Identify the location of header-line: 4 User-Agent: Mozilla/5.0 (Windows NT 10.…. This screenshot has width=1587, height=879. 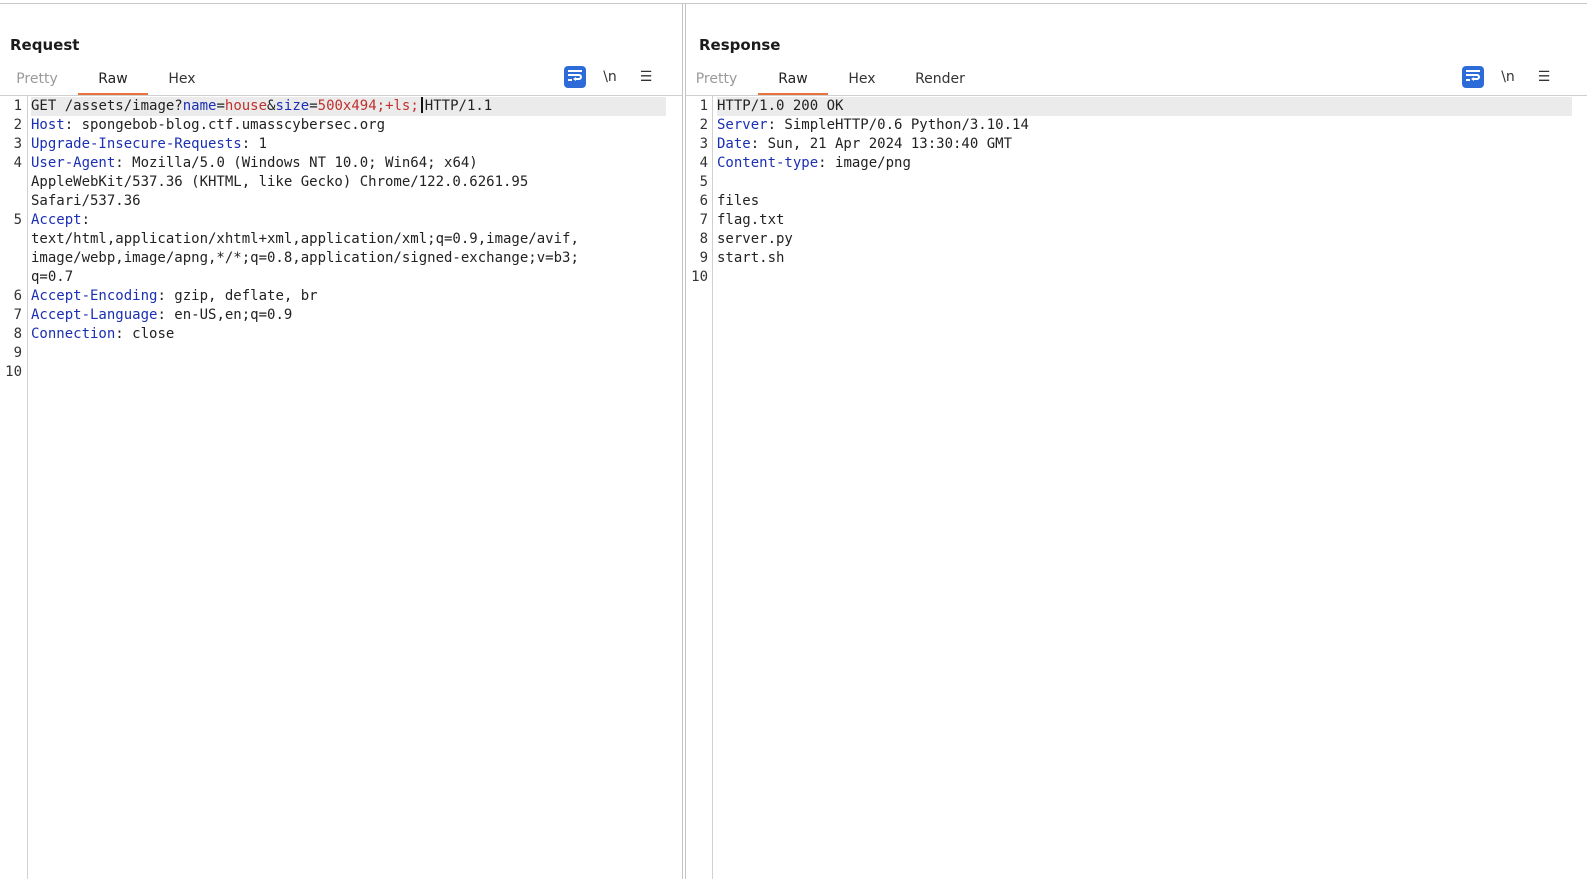
(341, 163).